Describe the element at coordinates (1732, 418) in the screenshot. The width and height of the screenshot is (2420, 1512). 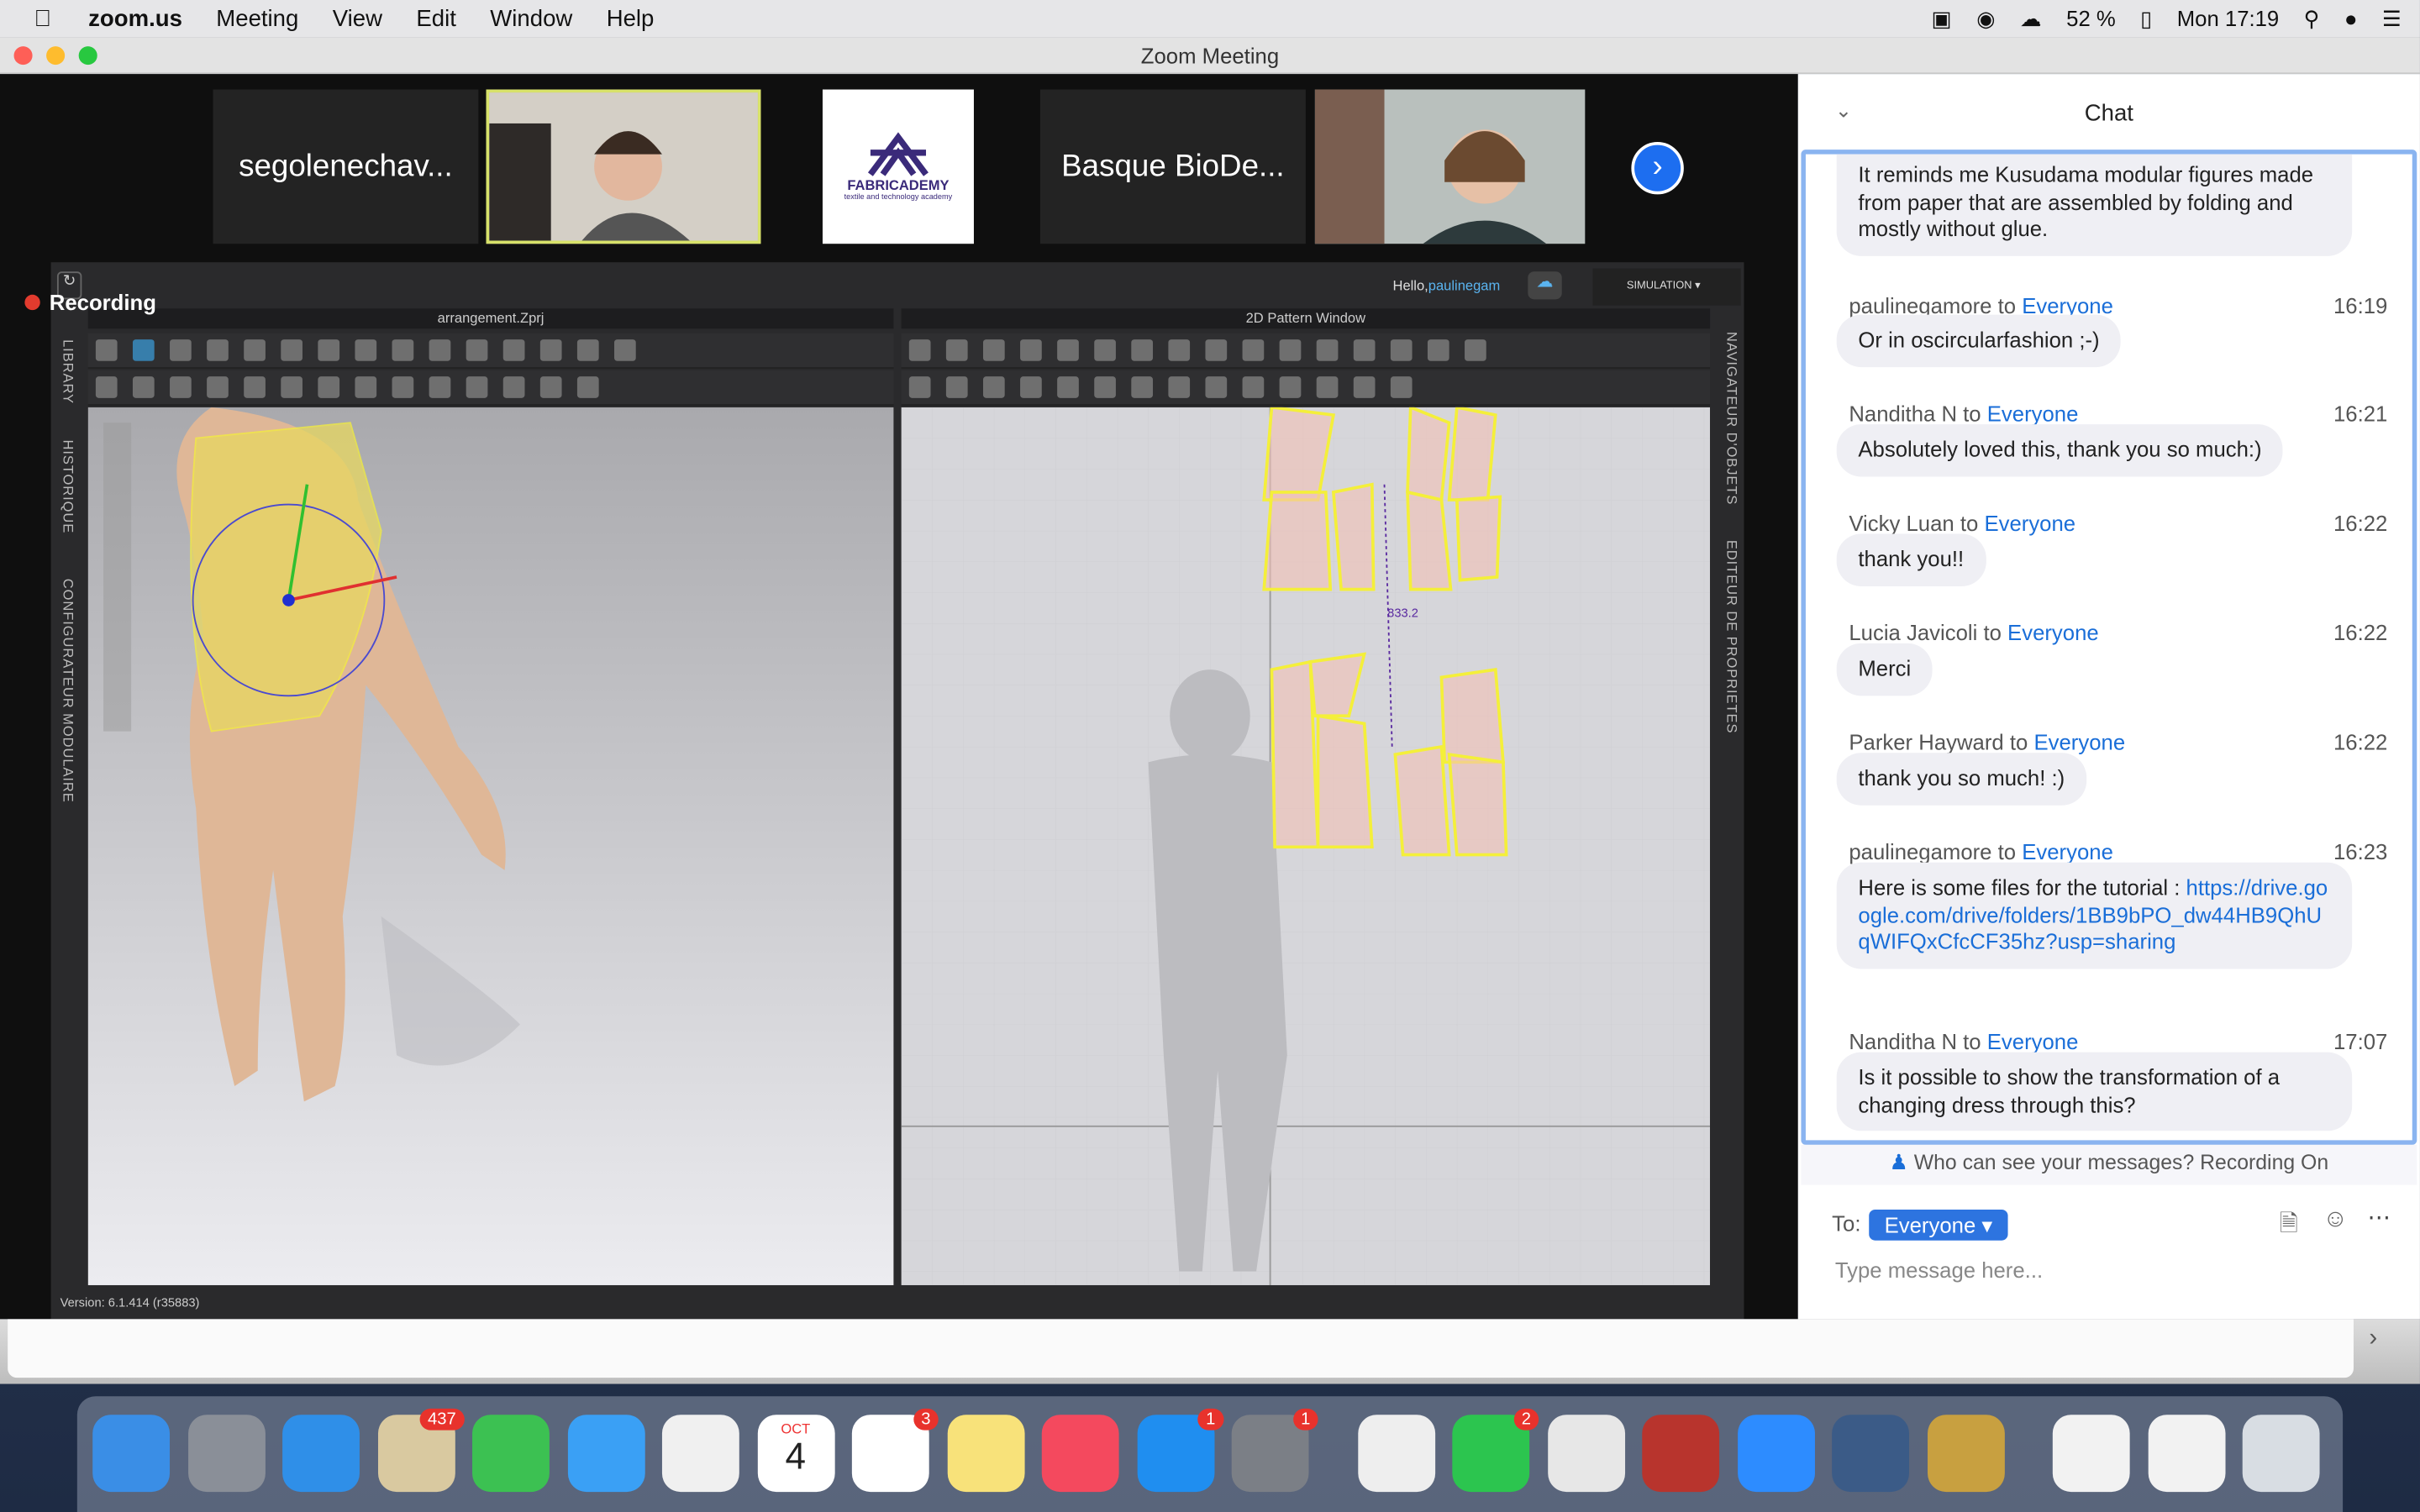
I see `tab-navigateur: NAVIGATEUR D'OBJETS` at that location.